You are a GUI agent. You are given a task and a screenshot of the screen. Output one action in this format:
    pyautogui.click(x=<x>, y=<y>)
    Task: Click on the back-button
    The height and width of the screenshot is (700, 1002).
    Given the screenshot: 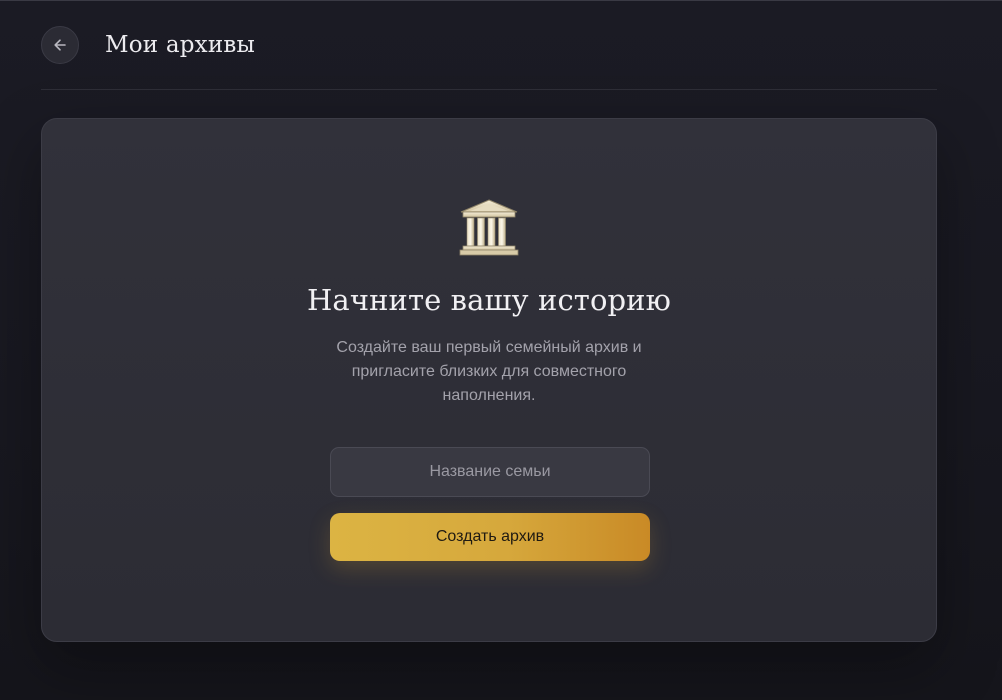 What is the action you would take?
    pyautogui.click(x=60, y=45)
    